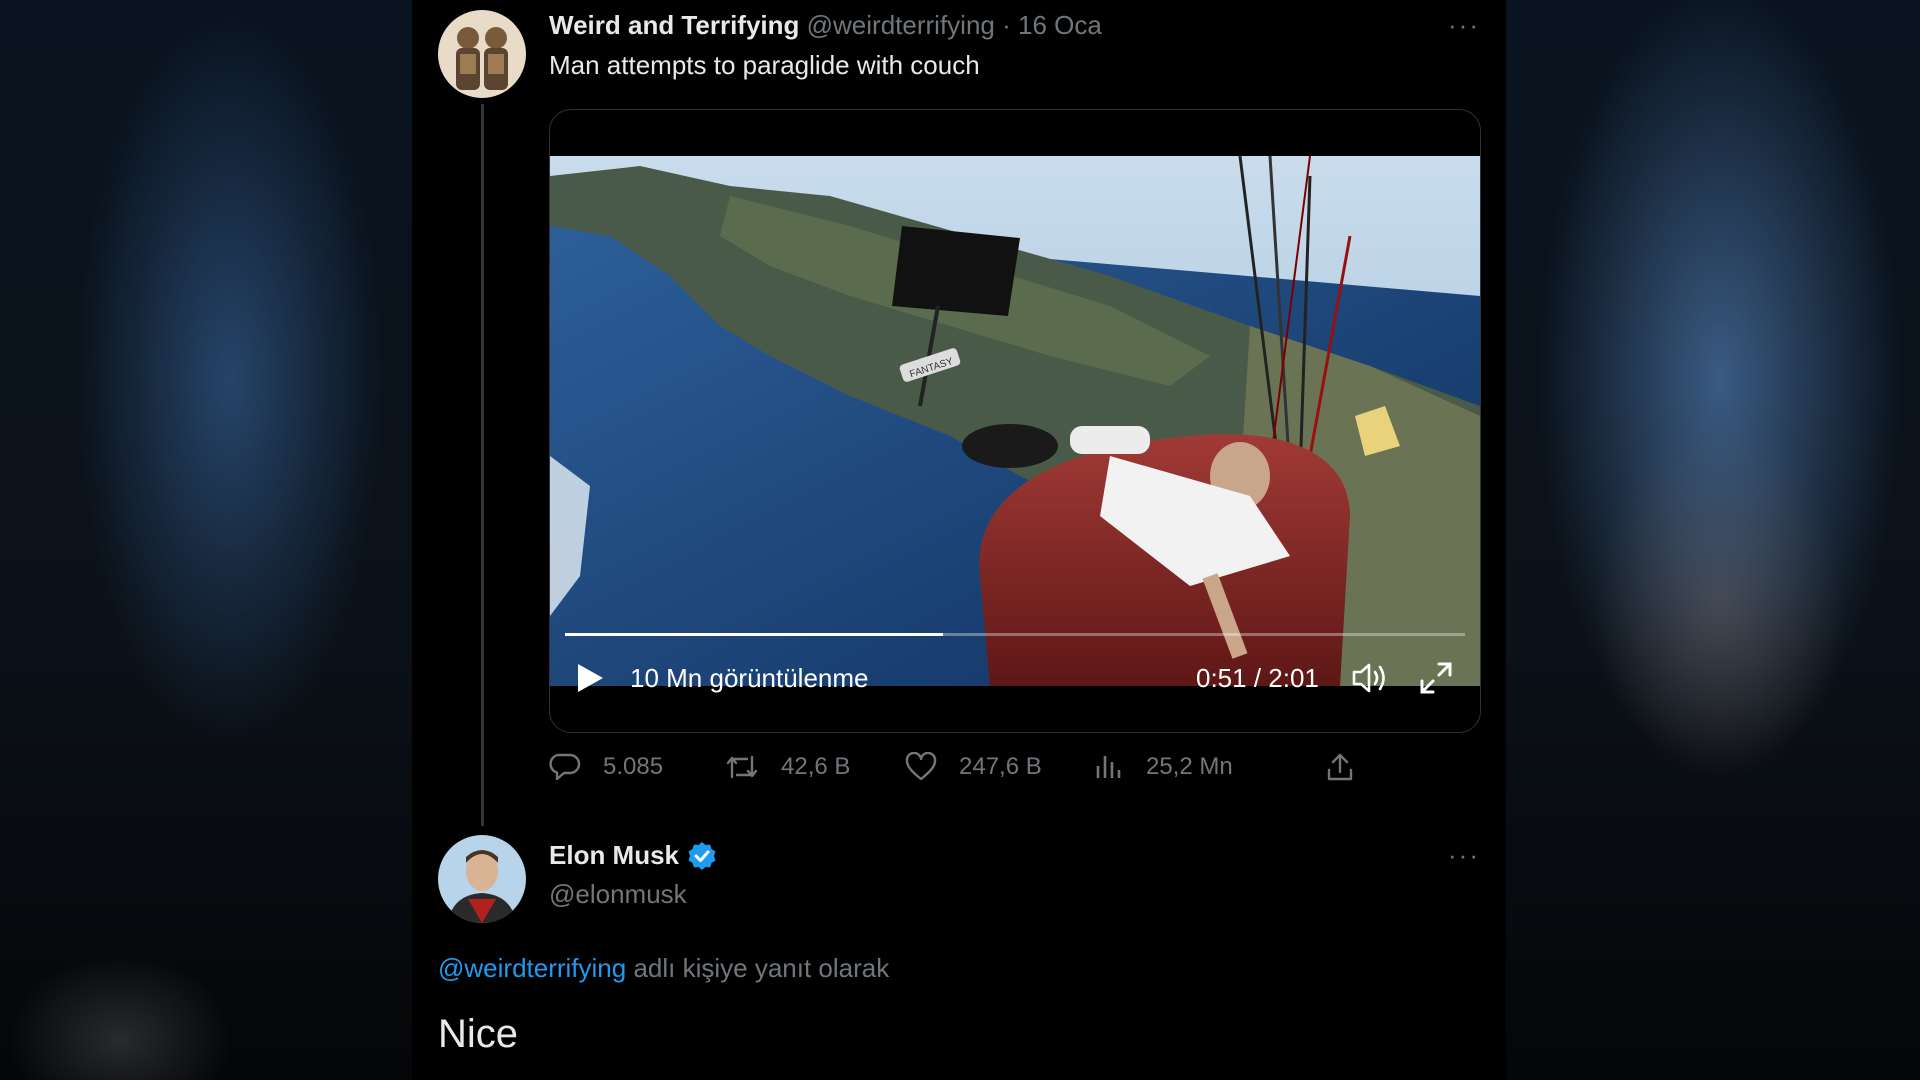 The height and width of the screenshot is (1080, 1920). Describe the element at coordinates (482, 54) in the screenshot. I see `weirdterrifying-avatar` at that location.